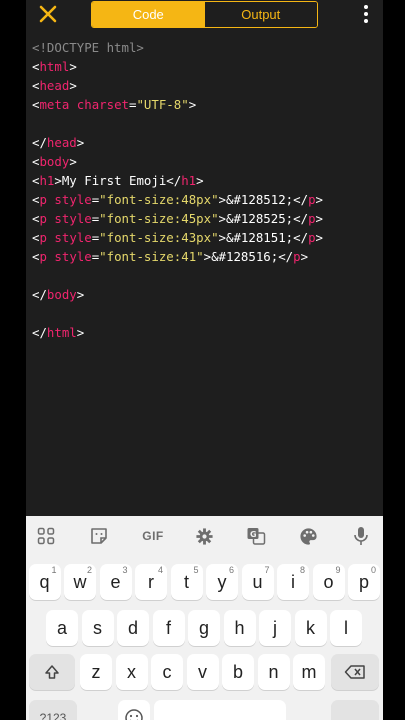 This screenshot has width=405, height=720. Describe the element at coordinates (355, 710) in the screenshot. I see `enter-key` at that location.